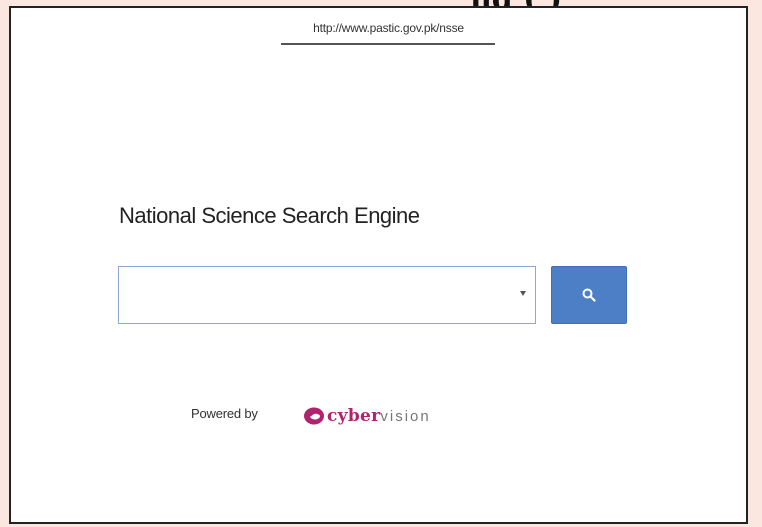 The image size is (762, 527). I want to click on page-url: http://www.pastic.gov.pk/nsse, so click(388, 32).